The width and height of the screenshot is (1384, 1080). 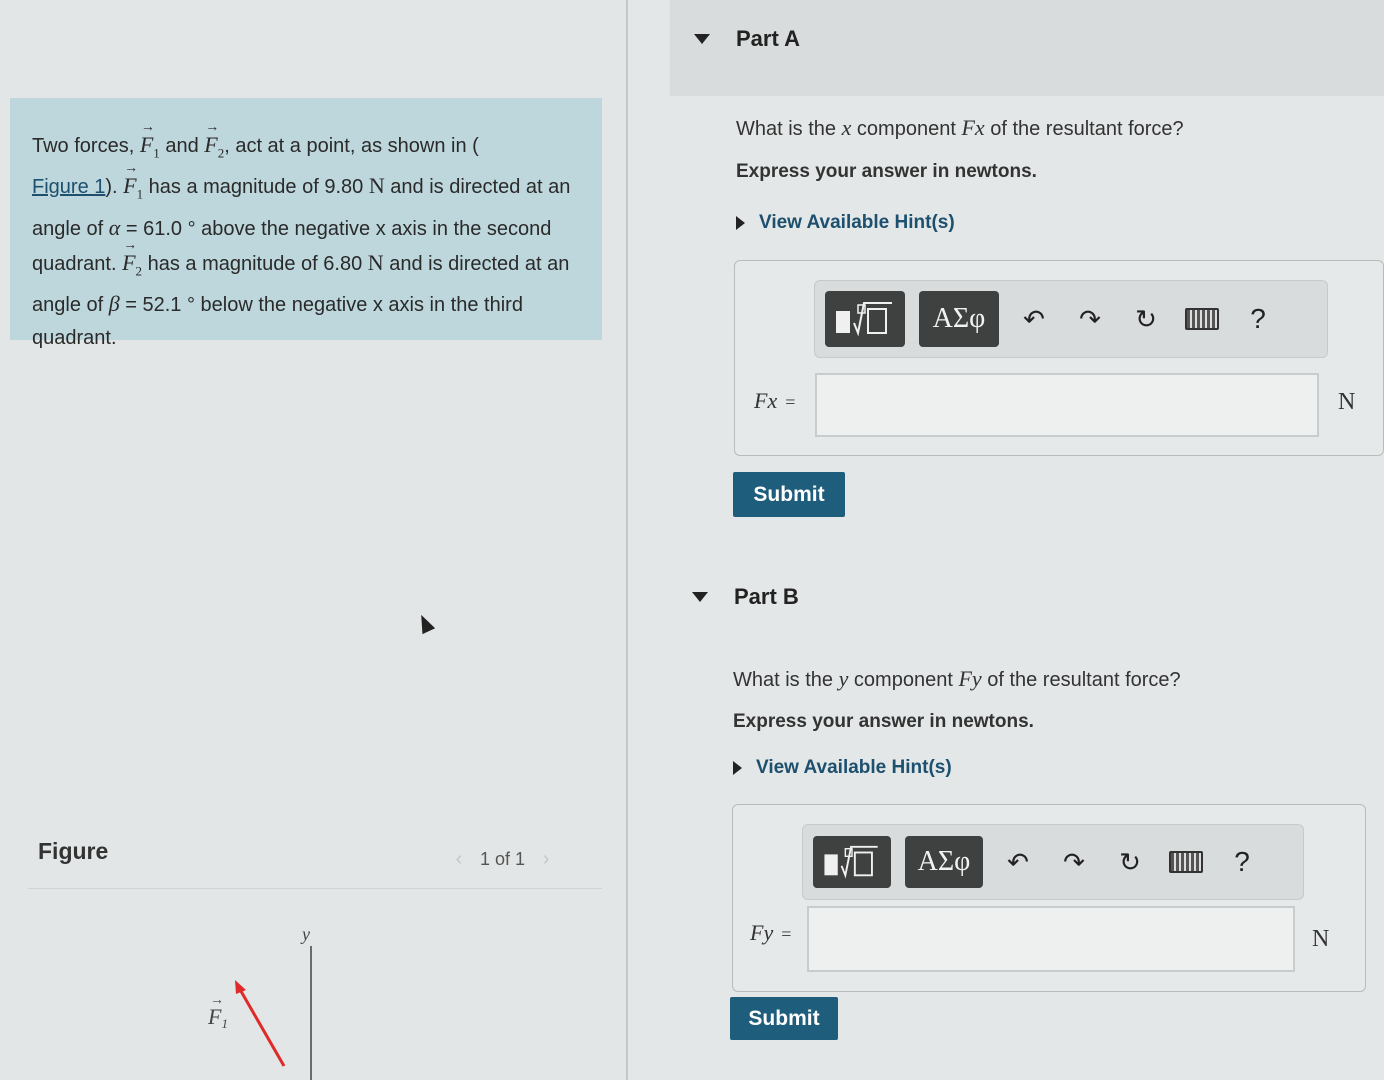 What do you see at coordinates (73, 851) in the screenshot?
I see `figure-title: Figure` at bounding box center [73, 851].